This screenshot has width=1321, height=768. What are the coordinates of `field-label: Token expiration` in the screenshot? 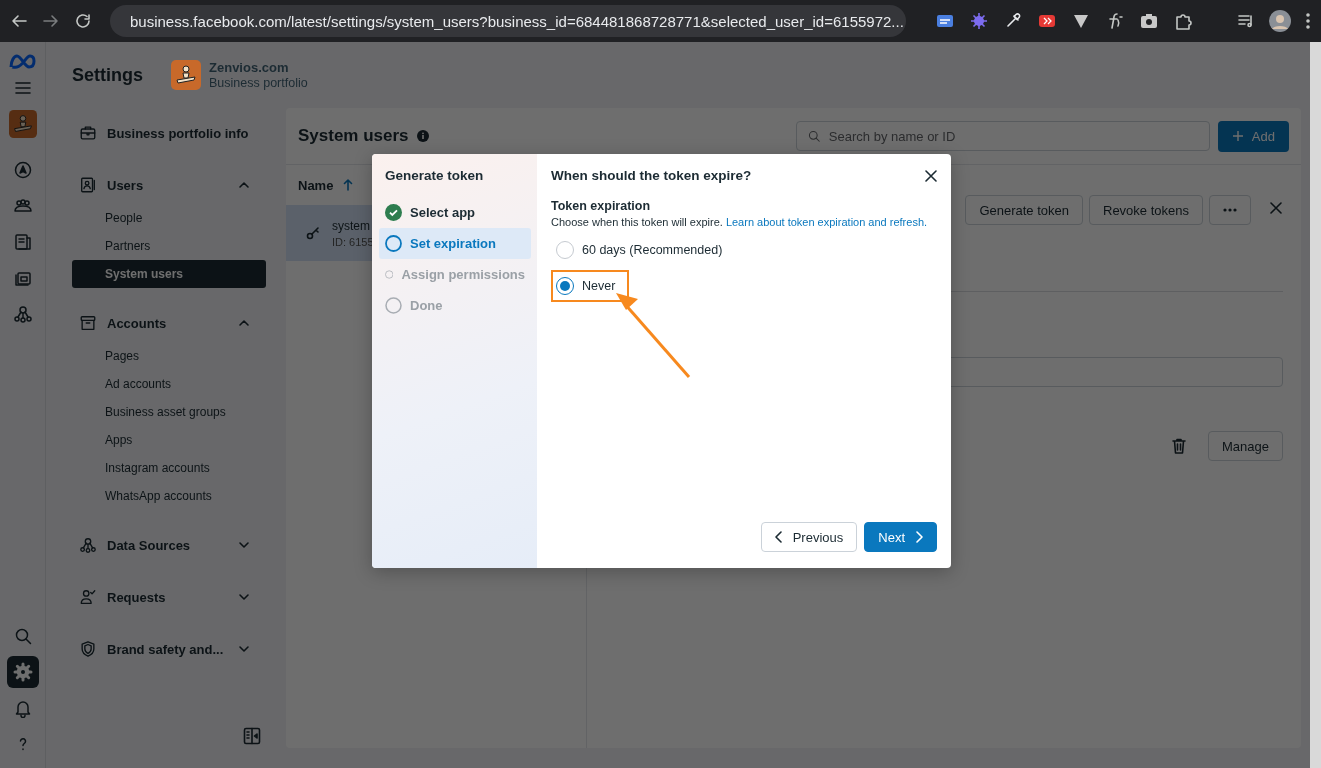 It's located at (601, 206).